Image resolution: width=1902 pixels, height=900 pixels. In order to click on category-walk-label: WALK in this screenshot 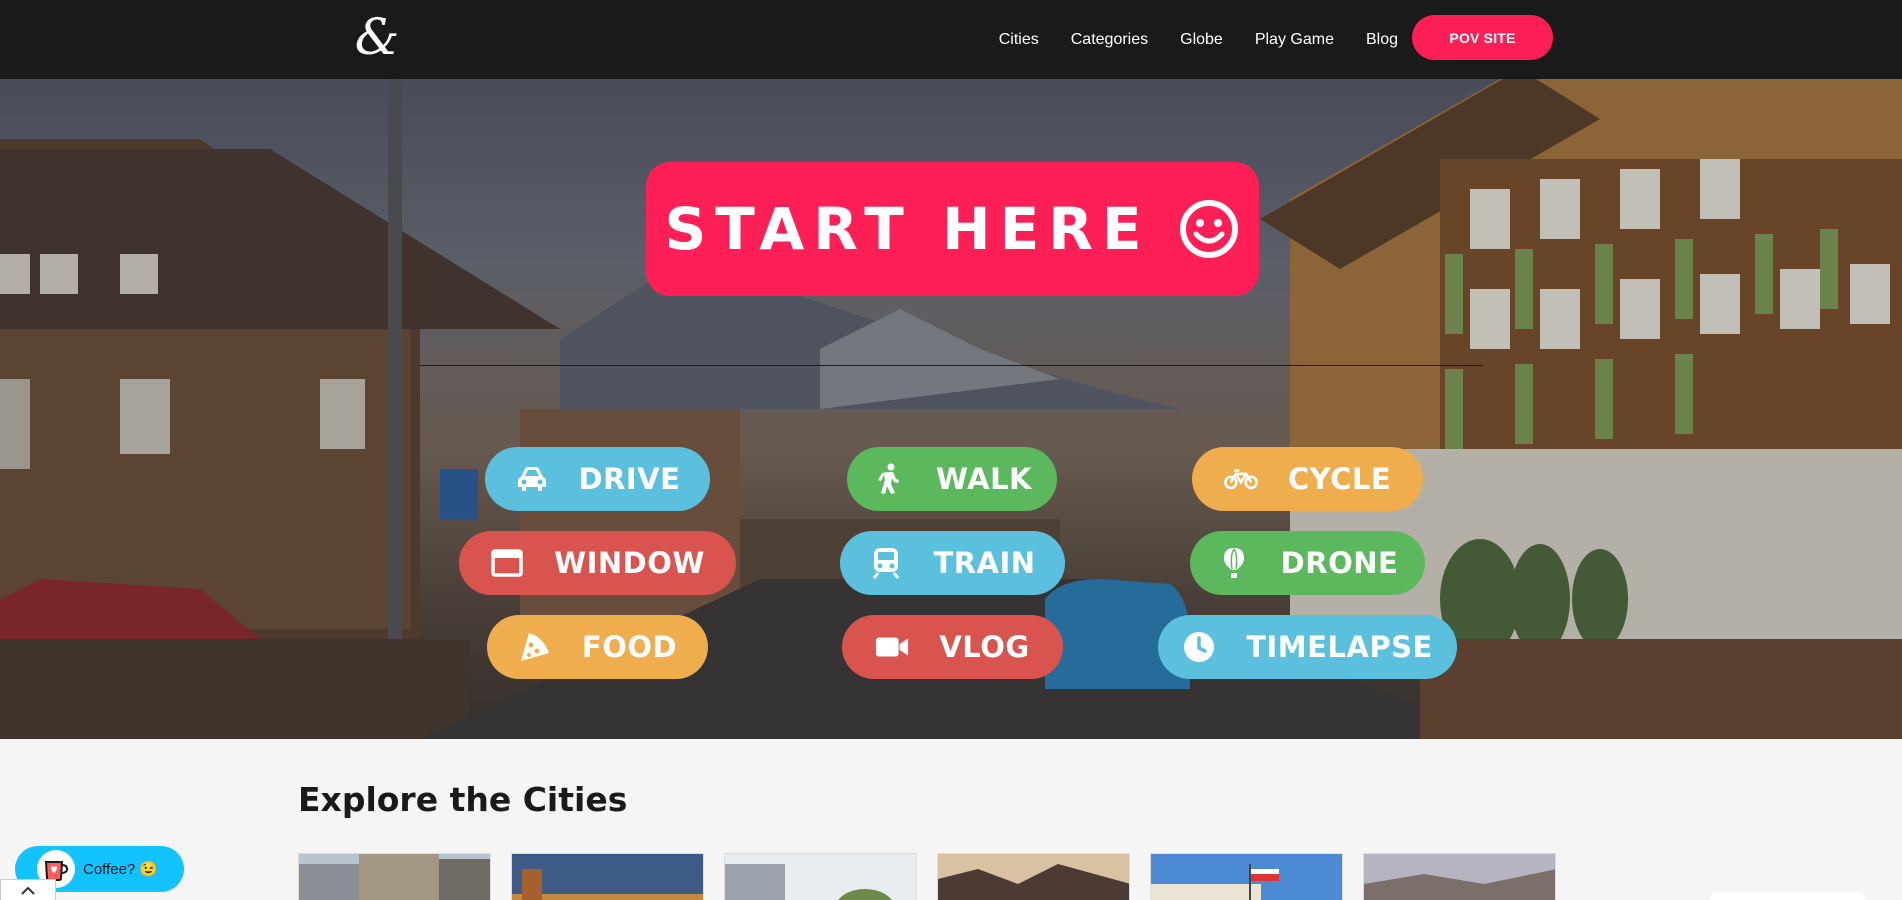, I will do `click(984, 479)`.